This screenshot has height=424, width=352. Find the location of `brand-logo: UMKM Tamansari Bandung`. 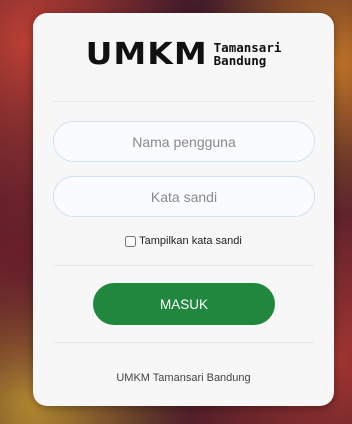

brand-logo: UMKM Tamansari Bandung is located at coordinates (183, 53).